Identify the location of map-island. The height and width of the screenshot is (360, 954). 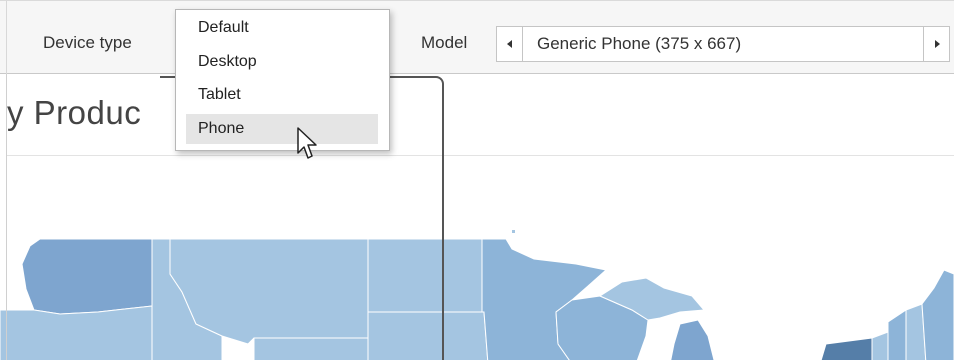
(513, 231).